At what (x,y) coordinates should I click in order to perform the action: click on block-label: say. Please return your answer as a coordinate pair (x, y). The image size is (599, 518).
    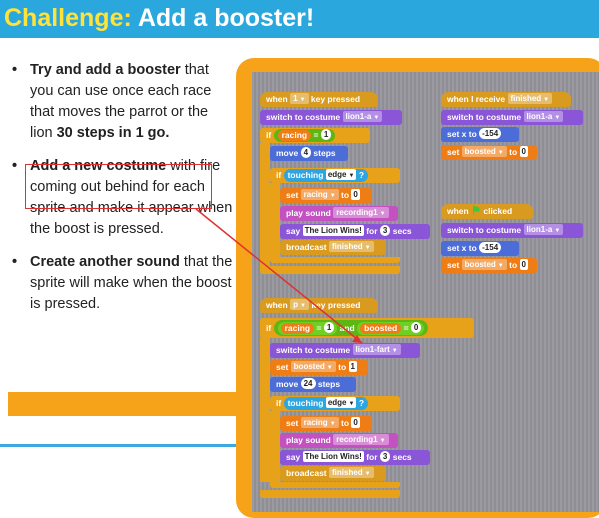
    Looking at the image, I should click on (293, 457).